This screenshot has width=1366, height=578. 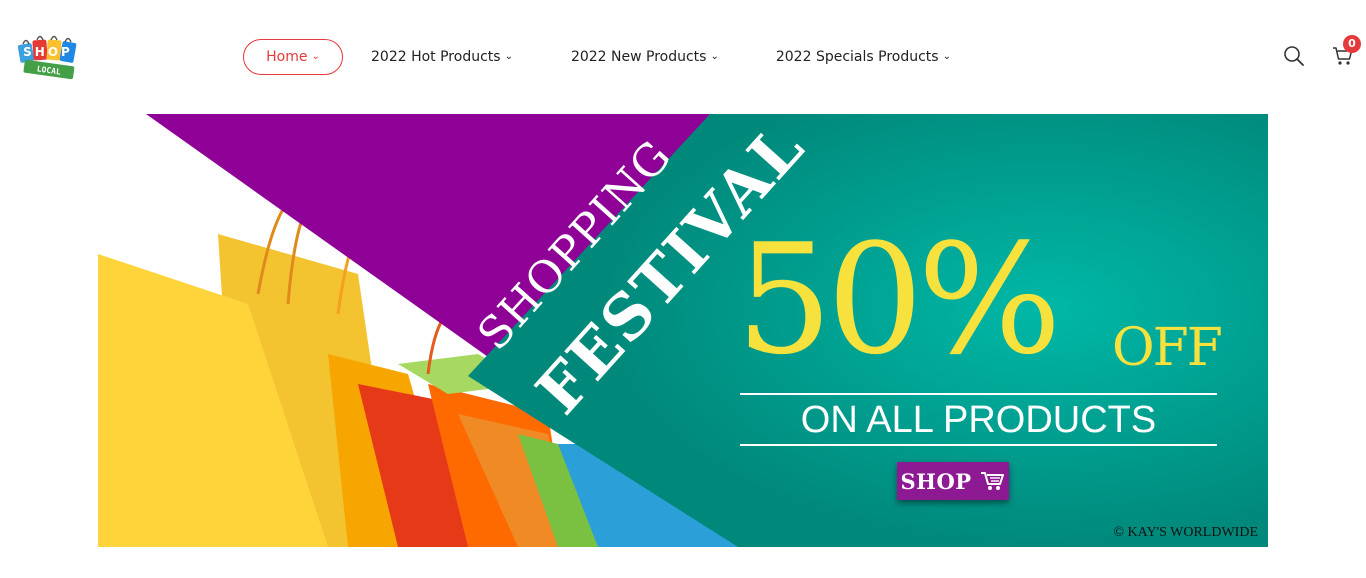 I want to click on nav-new-products: 2022 New Products ⌄, so click(x=645, y=57).